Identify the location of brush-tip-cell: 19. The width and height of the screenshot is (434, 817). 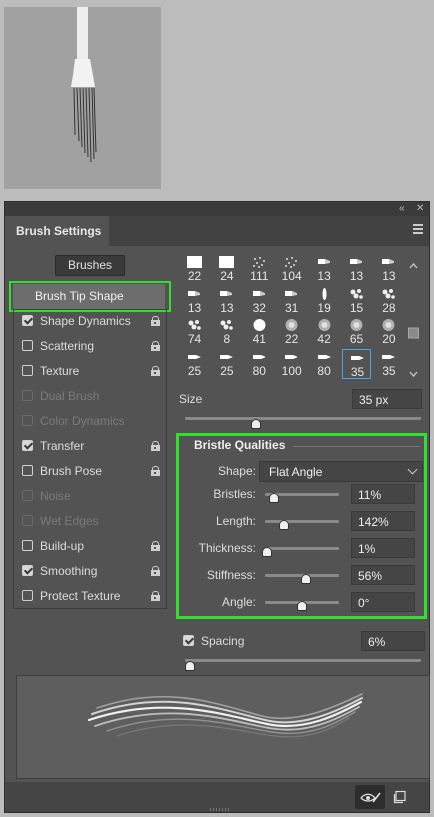
(324, 301).